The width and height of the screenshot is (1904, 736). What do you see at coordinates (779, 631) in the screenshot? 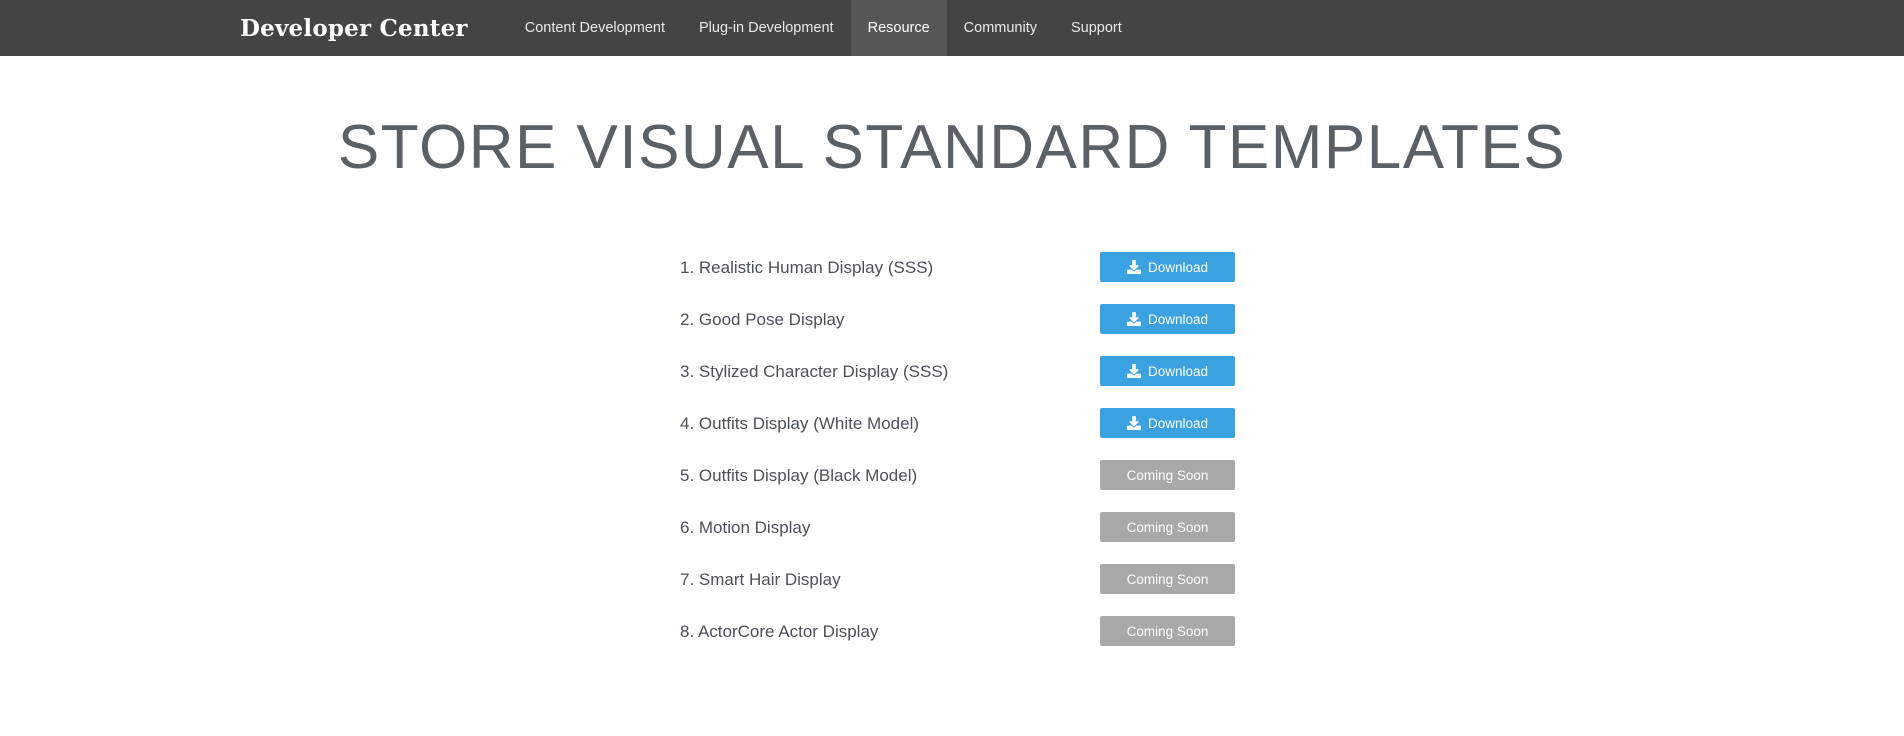
I see `template-label: 8. ActorCore Actor Display` at bounding box center [779, 631].